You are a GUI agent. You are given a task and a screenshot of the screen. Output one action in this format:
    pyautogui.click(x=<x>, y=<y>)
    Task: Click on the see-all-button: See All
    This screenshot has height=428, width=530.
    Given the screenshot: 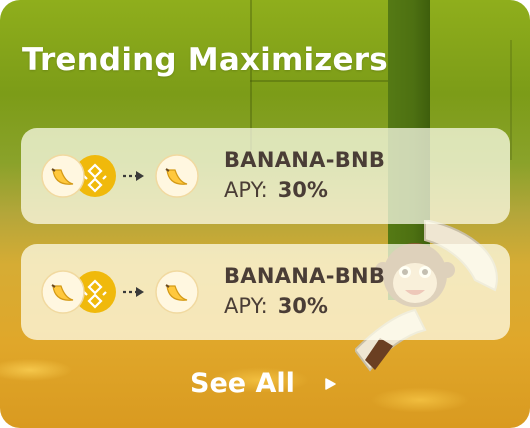 What is the action you would take?
    pyautogui.click(x=263, y=383)
    